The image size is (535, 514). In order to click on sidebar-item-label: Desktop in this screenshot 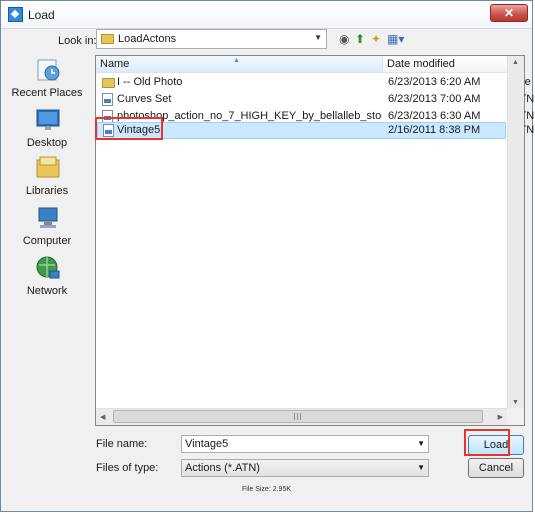, I will do `click(47, 143)`.